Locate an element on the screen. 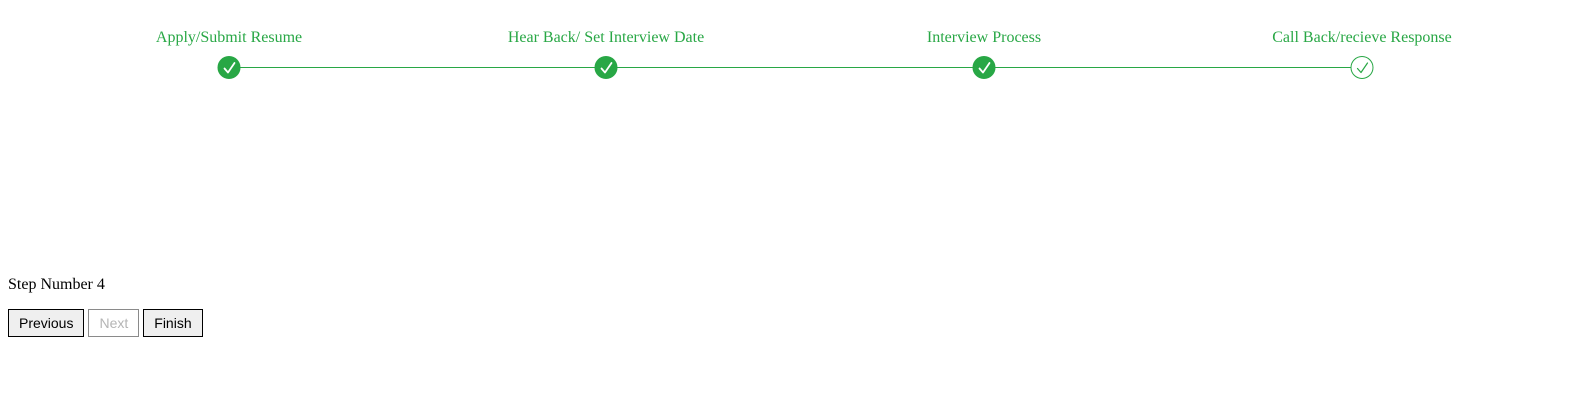 The width and height of the screenshot is (1577, 419). step-2-checkmark-icon is located at coordinates (606, 67).